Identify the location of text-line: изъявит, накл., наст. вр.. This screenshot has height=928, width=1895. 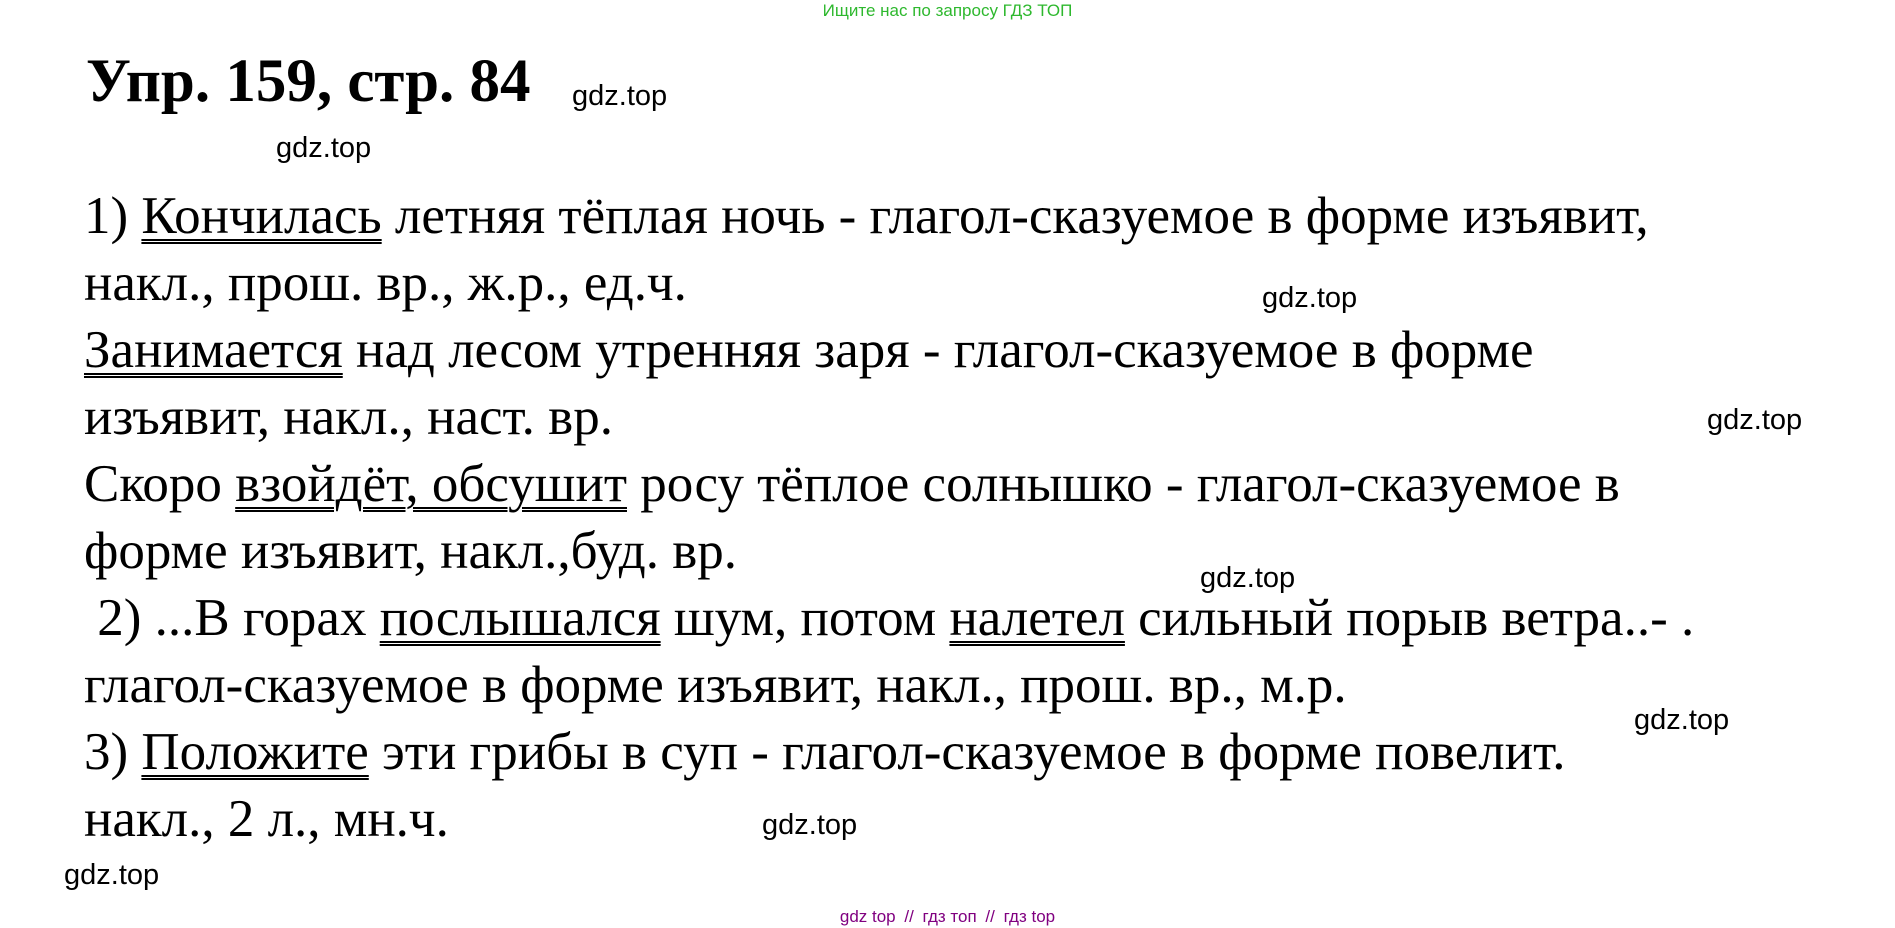
(889, 417).